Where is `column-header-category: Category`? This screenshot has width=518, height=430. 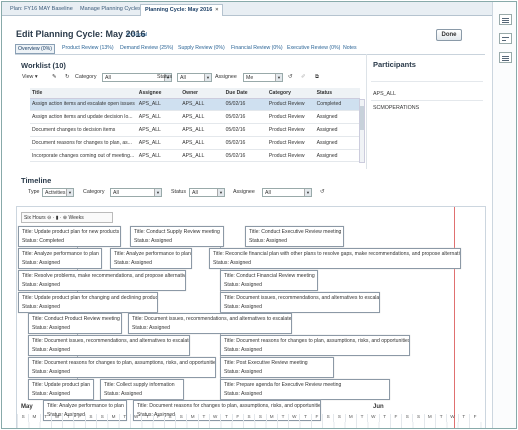 column-header-category: Category is located at coordinates (290, 93).